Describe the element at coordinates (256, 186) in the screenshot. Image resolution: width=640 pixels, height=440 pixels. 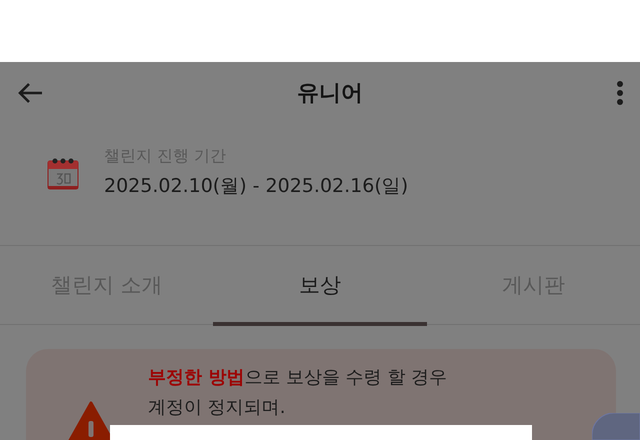
I see `period-dates: 2025.02.10(월) - 2025.02.16(일)` at that location.